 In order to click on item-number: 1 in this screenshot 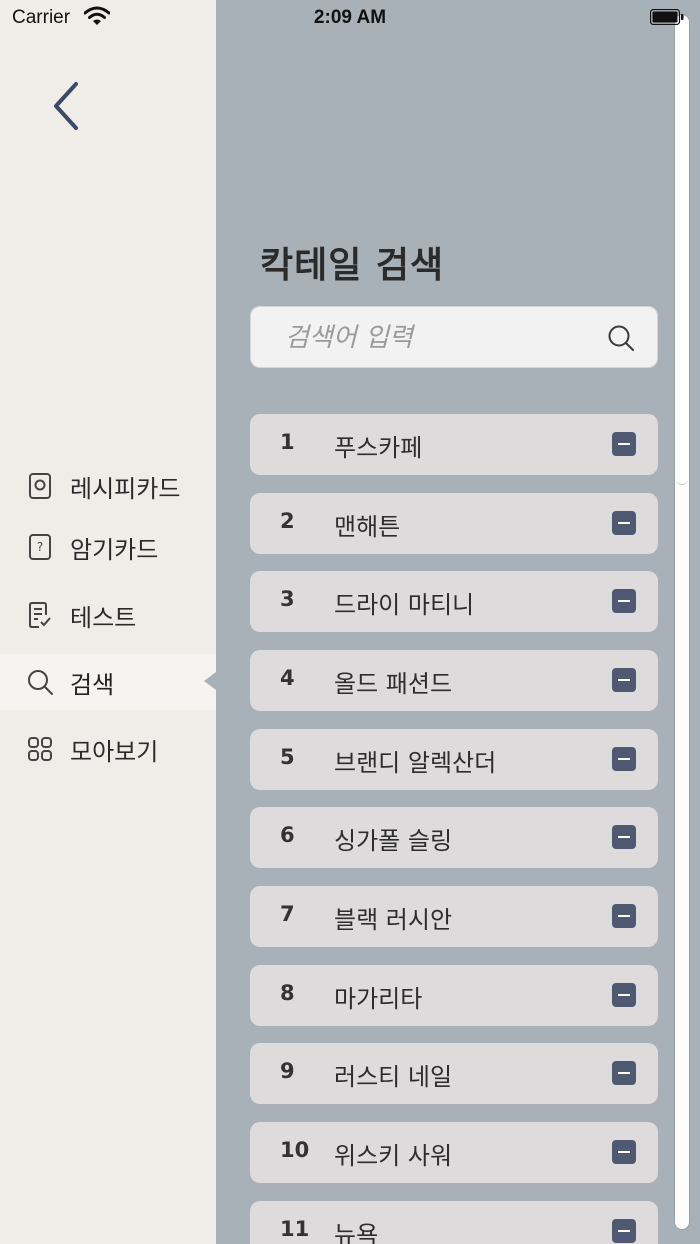, I will do `click(287, 442)`.